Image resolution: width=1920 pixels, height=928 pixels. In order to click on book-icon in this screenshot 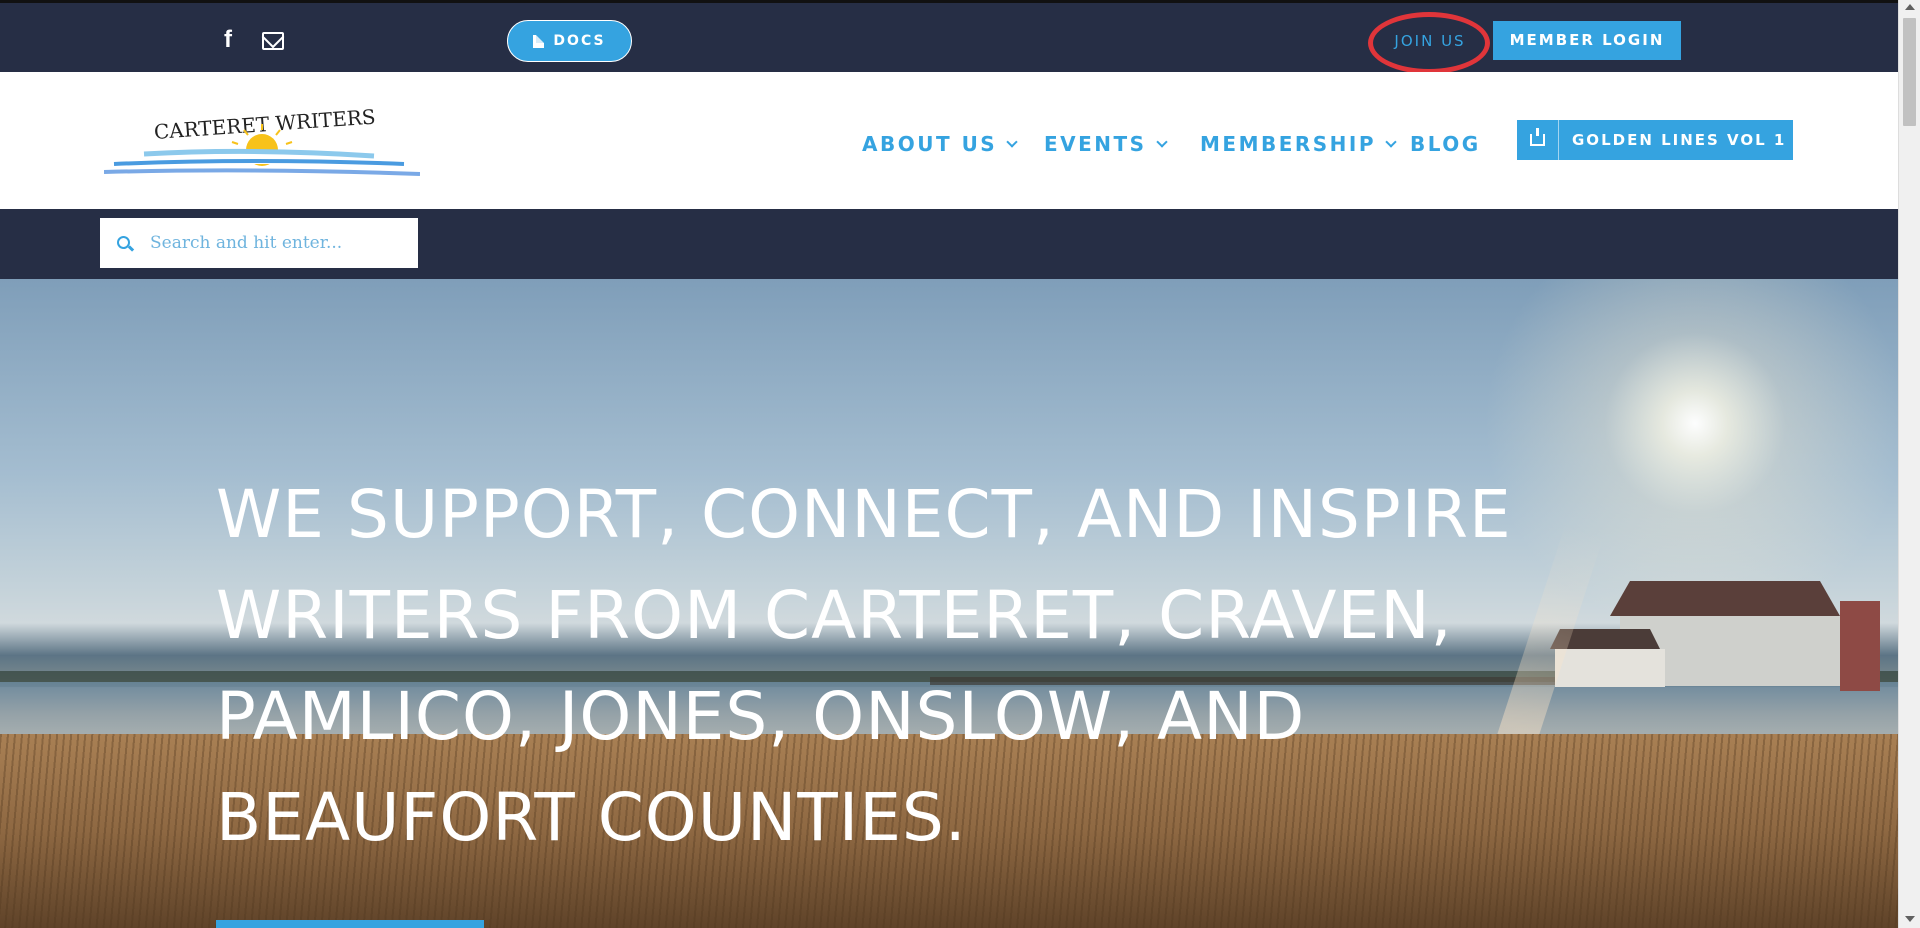, I will do `click(1537, 137)`.